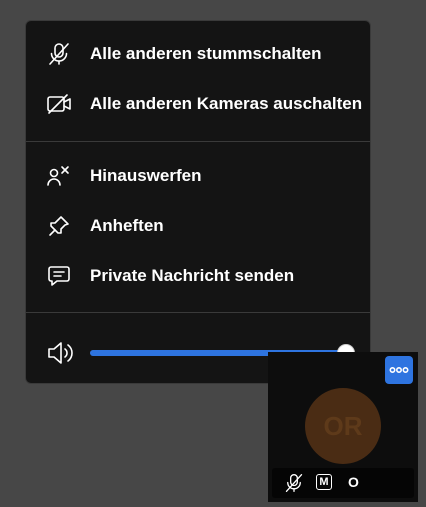 This screenshot has width=426, height=507. Describe the element at coordinates (59, 104) in the screenshot. I see `camera-off-icon` at that location.